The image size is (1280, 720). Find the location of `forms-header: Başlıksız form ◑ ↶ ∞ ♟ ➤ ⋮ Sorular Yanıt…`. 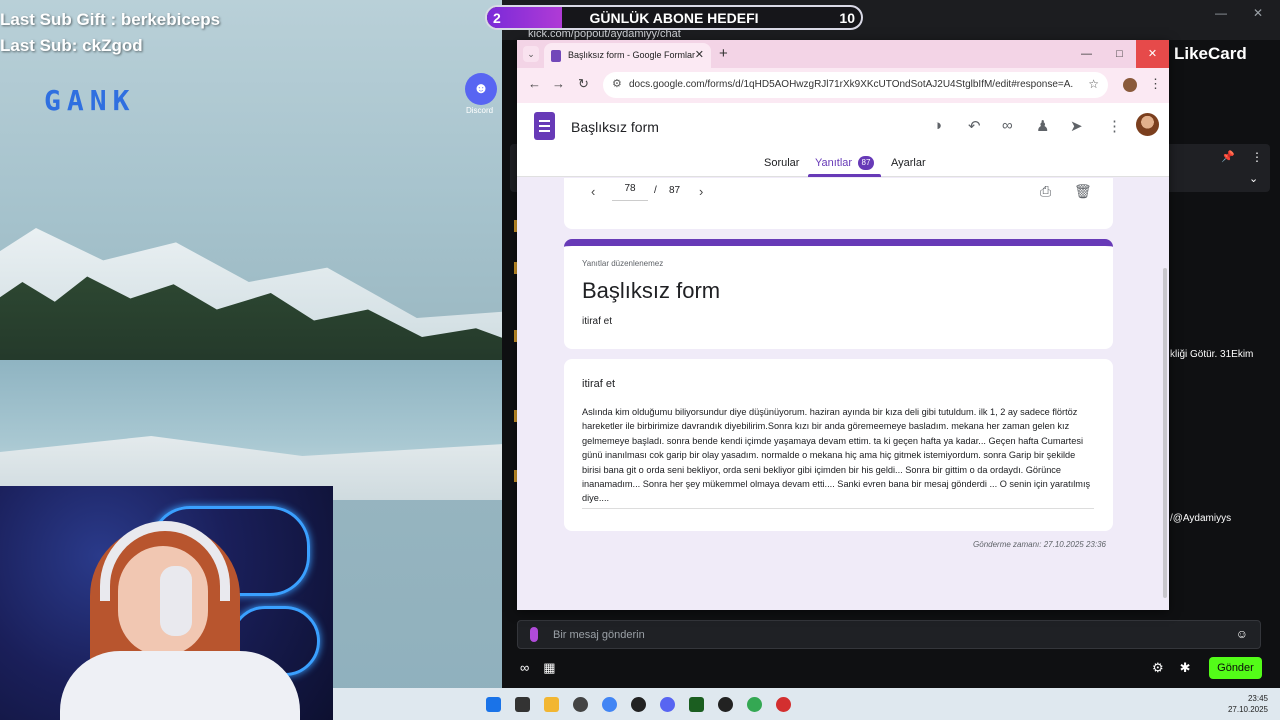

forms-header: Başlıksız form ◑ ↶ ∞ ♟ ➤ ⋮ Sorular Yanıt… is located at coordinates (843, 140).